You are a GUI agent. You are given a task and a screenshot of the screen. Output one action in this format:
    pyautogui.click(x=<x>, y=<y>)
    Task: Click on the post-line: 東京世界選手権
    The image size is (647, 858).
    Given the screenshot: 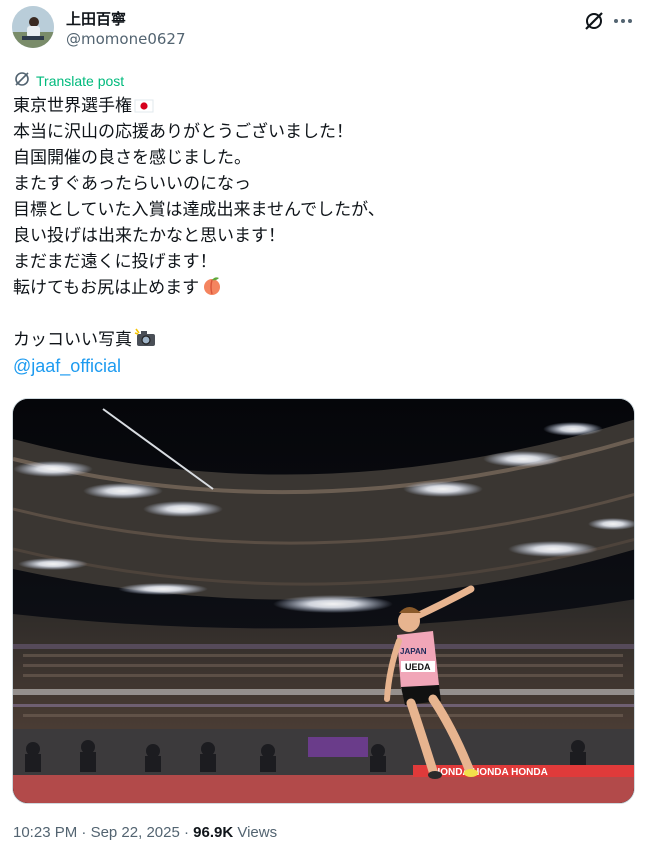 What is the action you would take?
    pyautogui.click(x=323, y=106)
    